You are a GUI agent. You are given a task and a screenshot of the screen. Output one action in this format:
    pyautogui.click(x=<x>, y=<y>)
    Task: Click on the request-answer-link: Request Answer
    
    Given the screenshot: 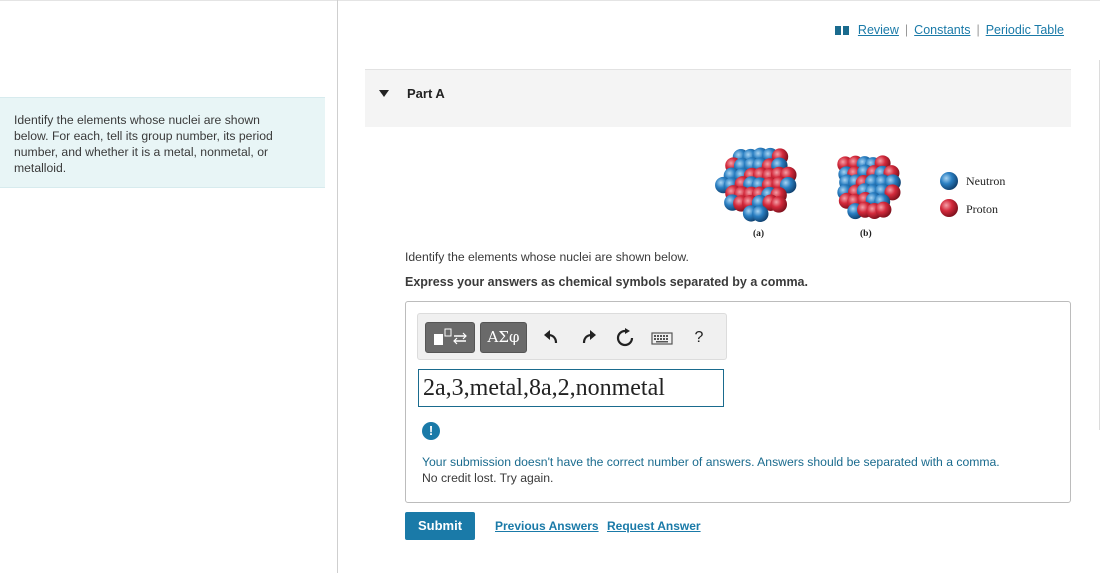 What is the action you would take?
    pyautogui.click(x=654, y=526)
    